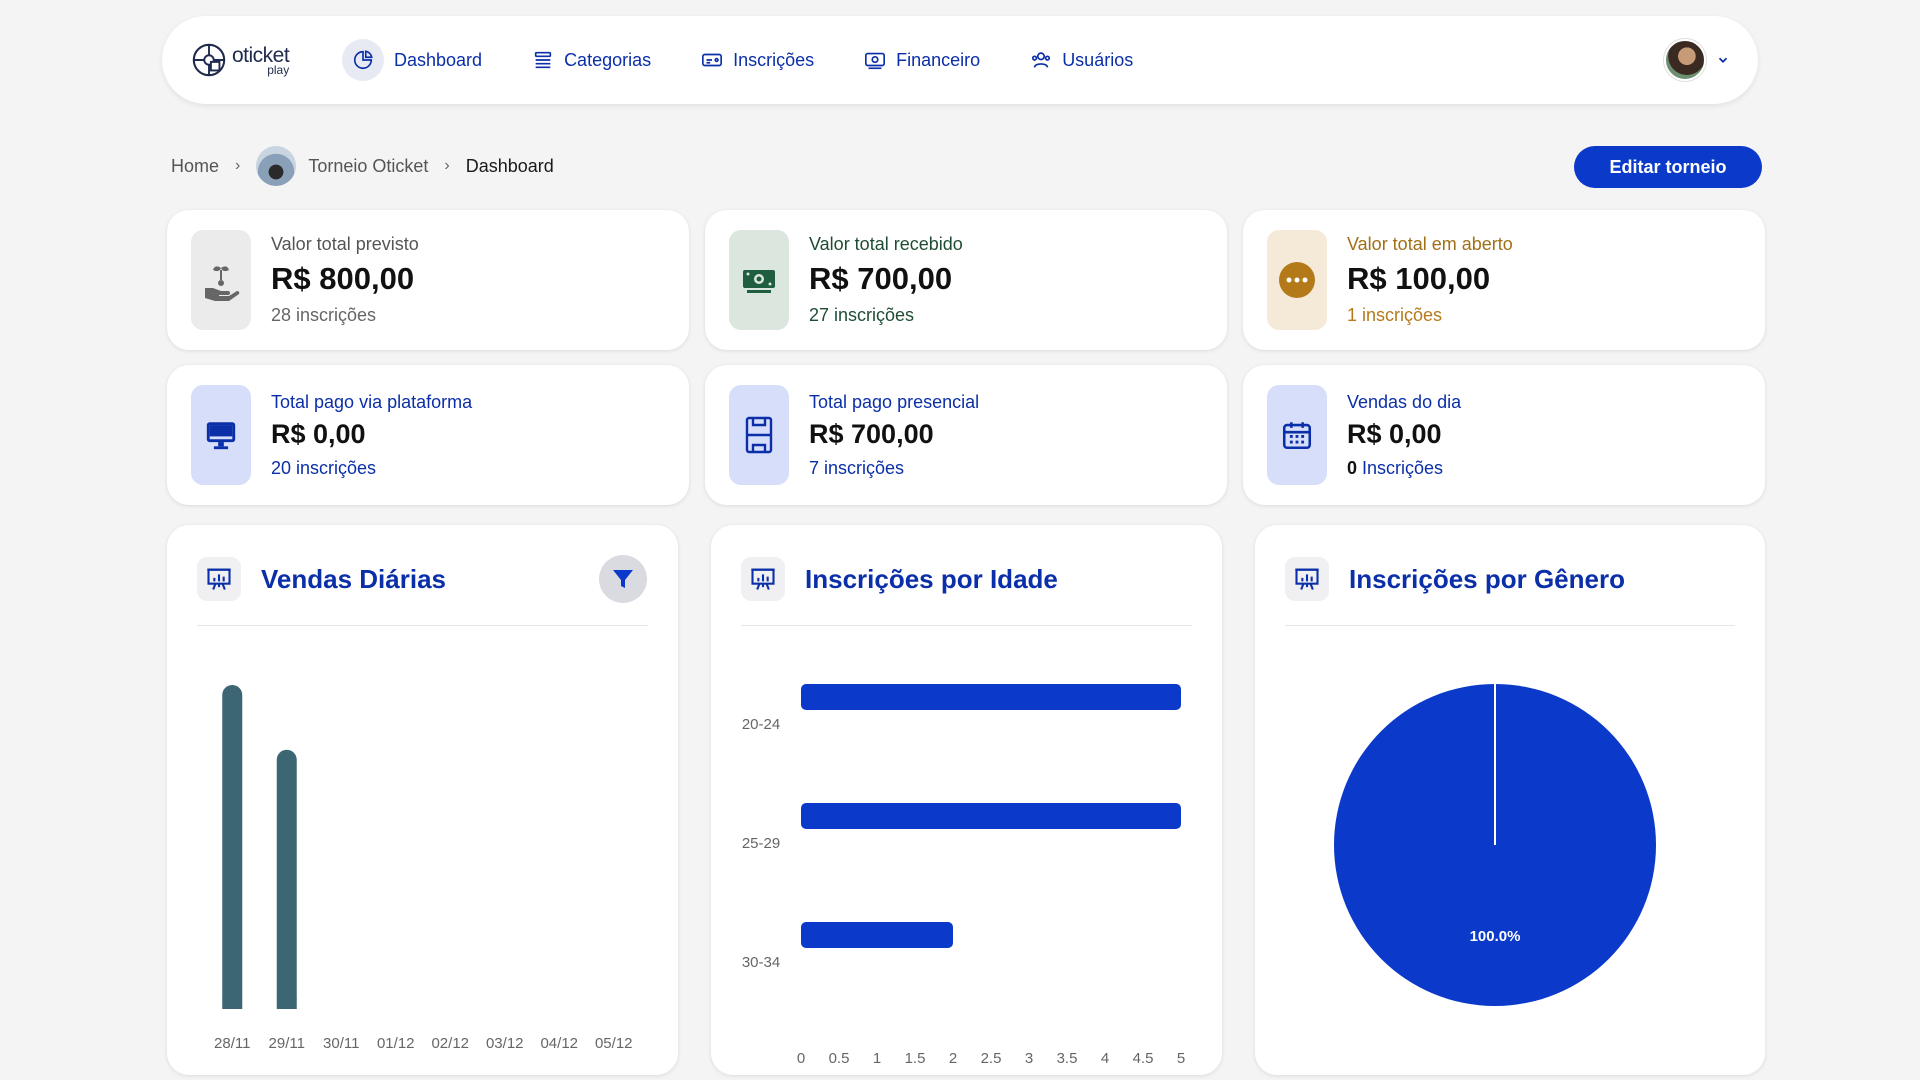  I want to click on breadcrumb-current: Dashboard, so click(509, 165).